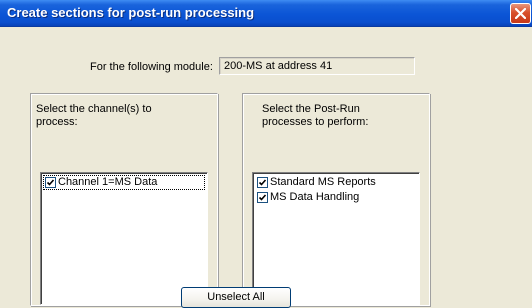 The image size is (532, 308). What do you see at coordinates (266, 13) in the screenshot?
I see `title-bar: Create sections for post-run processing` at bounding box center [266, 13].